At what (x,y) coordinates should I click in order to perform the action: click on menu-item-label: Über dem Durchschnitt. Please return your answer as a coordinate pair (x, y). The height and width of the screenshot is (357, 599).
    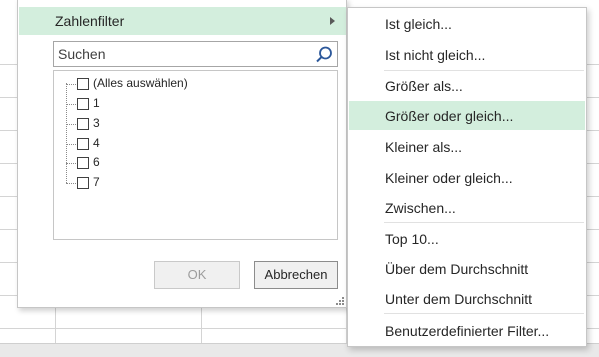
    Looking at the image, I should click on (457, 269).